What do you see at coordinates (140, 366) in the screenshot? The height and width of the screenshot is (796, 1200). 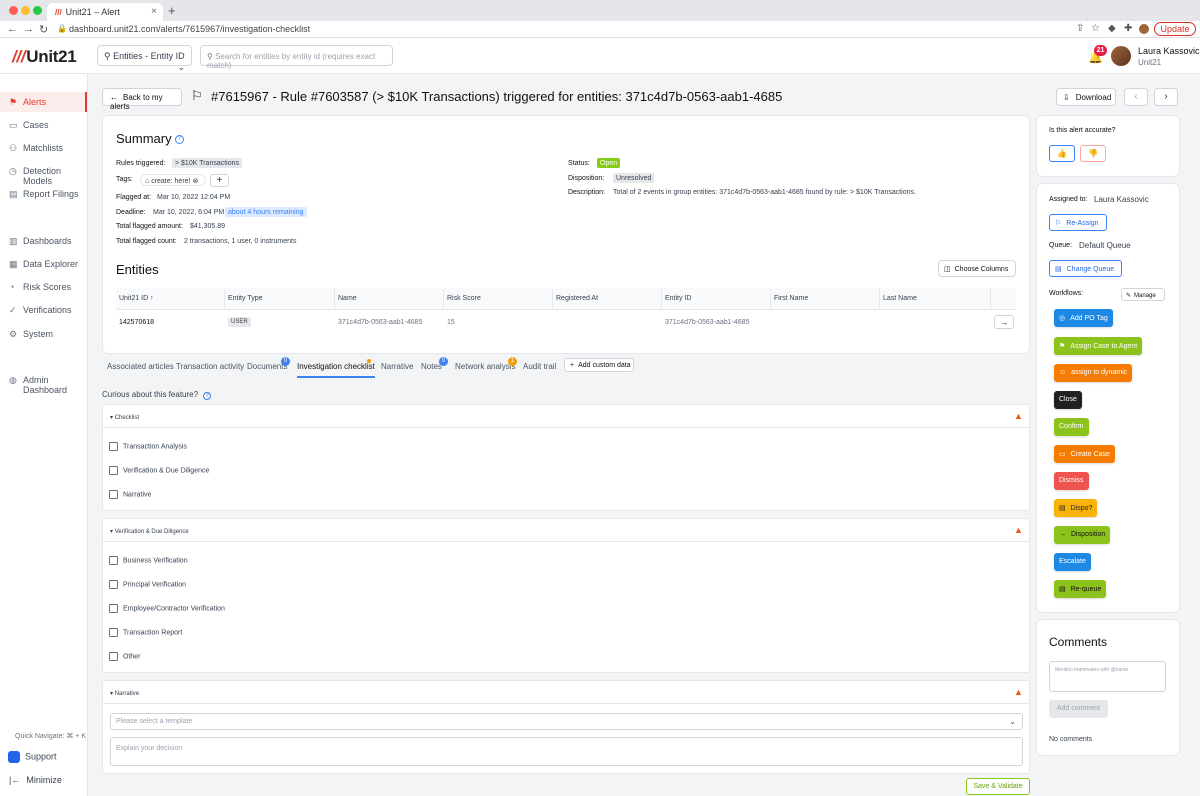 I see `tab-associated-articles: Associated articles` at bounding box center [140, 366].